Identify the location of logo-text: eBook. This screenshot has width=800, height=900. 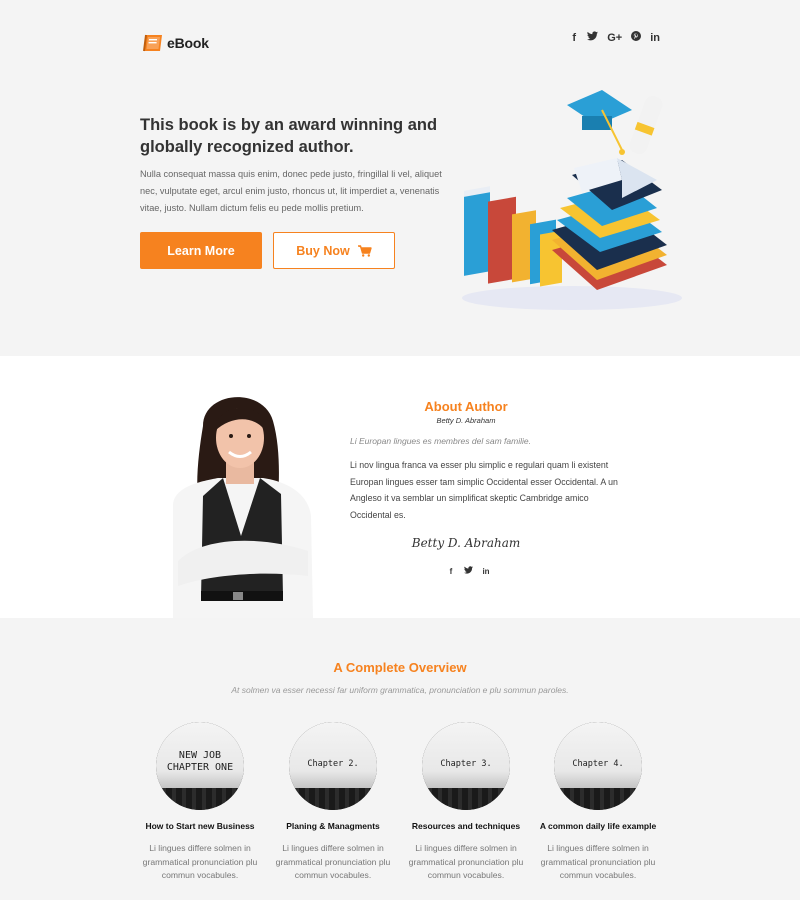
(188, 43).